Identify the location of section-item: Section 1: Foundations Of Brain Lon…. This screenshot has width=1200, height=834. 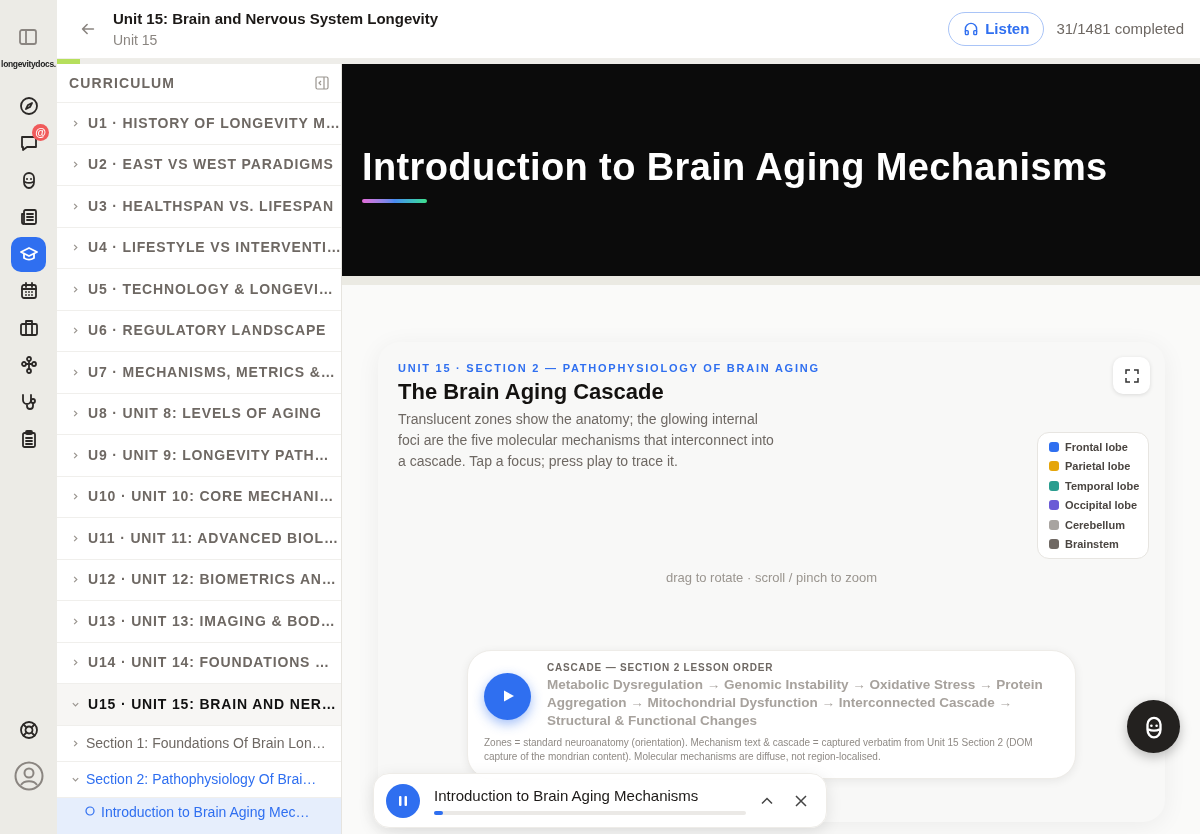
(199, 743).